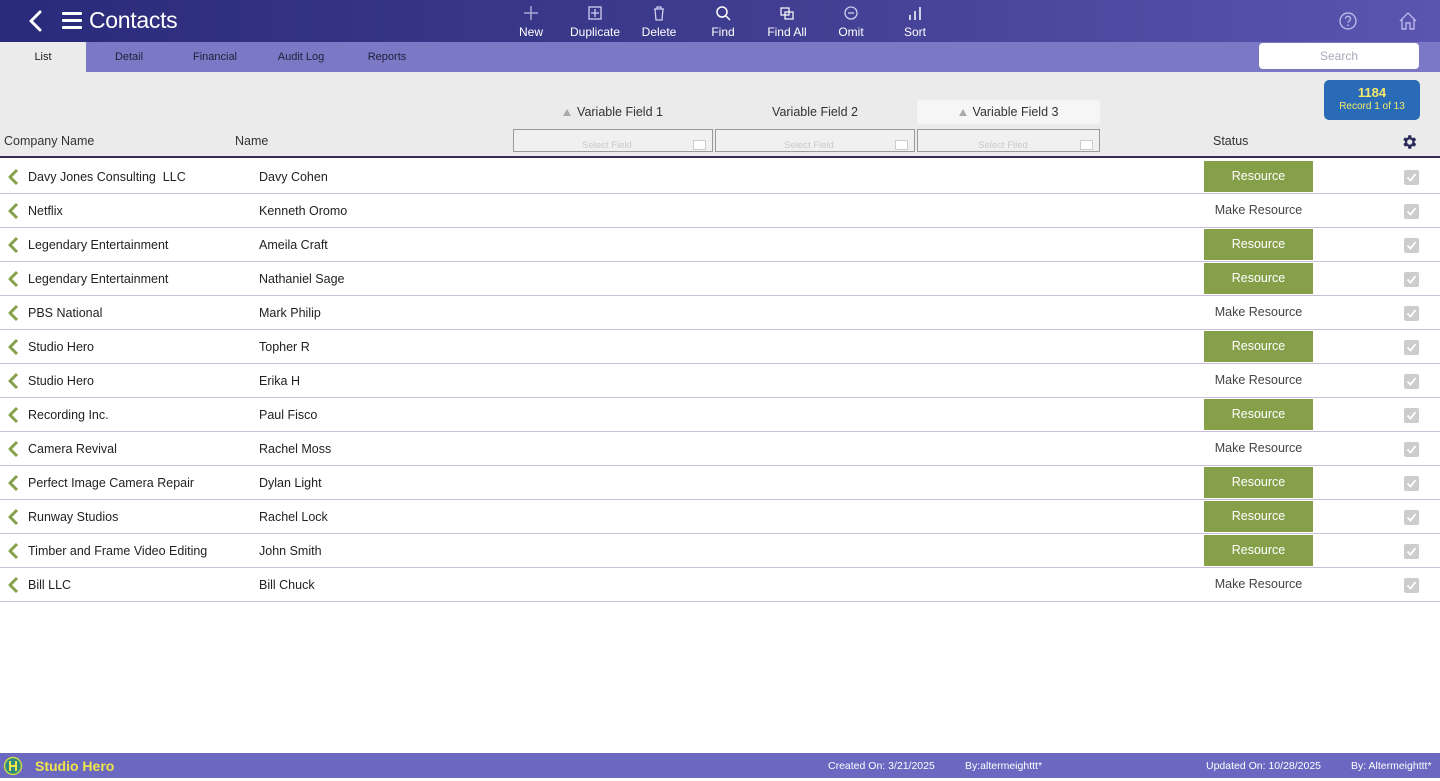 This screenshot has height=781, width=1440. What do you see at coordinates (72, 21) in the screenshot?
I see `hamburger-menu-icon` at bounding box center [72, 21].